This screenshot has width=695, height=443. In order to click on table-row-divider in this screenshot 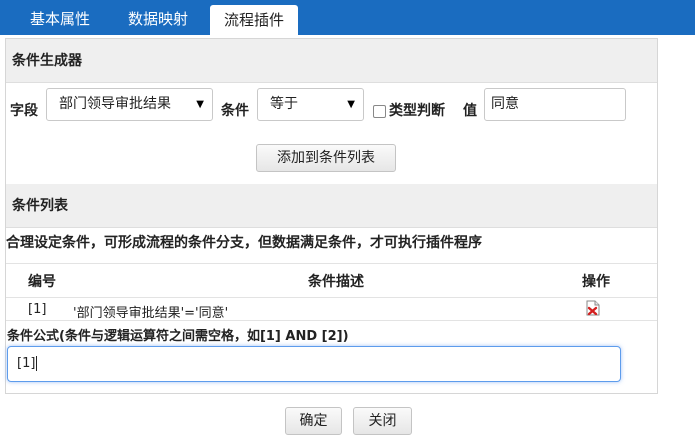, I will do `click(331, 320)`.